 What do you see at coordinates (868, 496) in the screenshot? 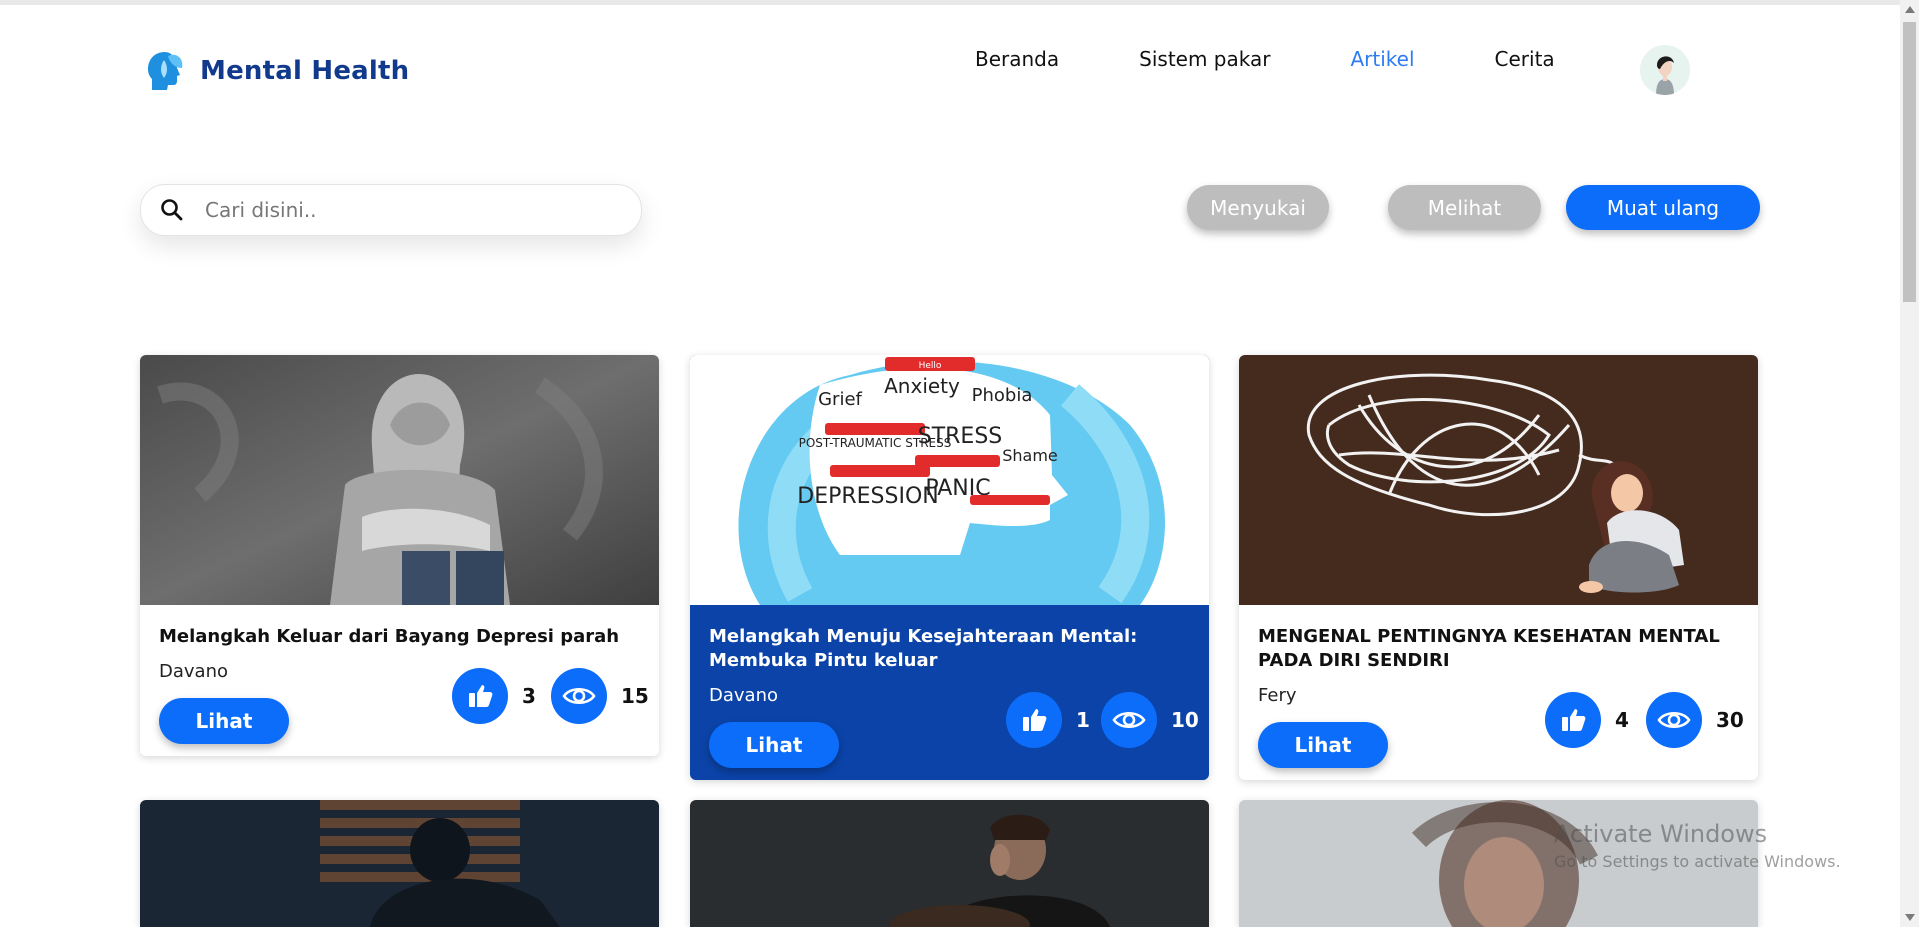
I see `tag-depression: DEPRESSION` at bounding box center [868, 496].